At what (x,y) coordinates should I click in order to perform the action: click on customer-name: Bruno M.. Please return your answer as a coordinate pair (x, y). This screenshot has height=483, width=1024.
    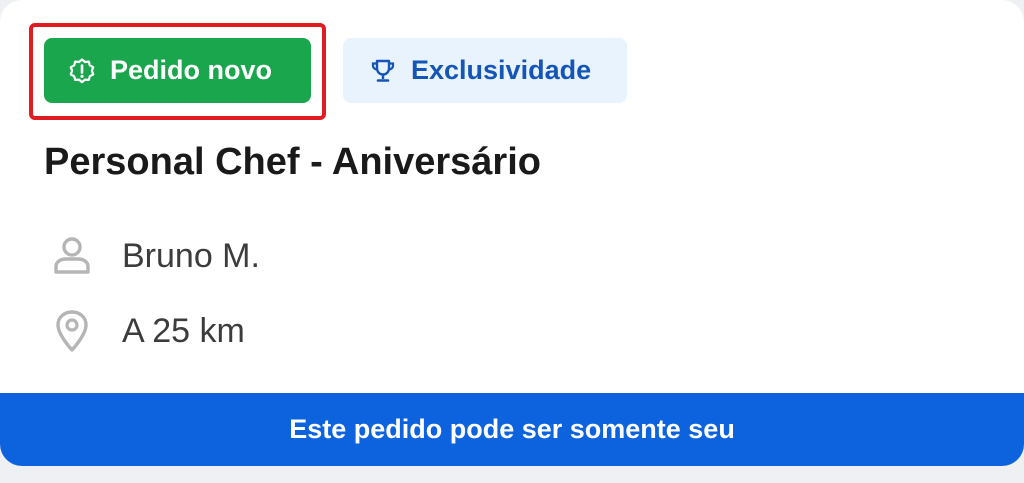
    Looking at the image, I should click on (191, 255).